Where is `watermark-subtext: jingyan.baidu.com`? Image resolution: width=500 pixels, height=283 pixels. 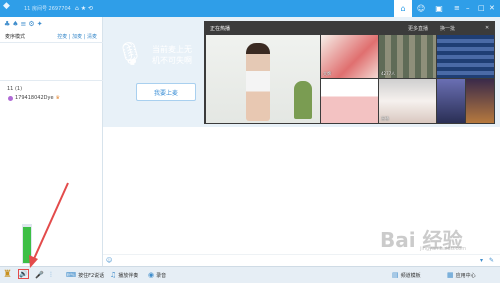
watermark-subtext: jingyan.baidu.com is located at coordinates (443, 249).